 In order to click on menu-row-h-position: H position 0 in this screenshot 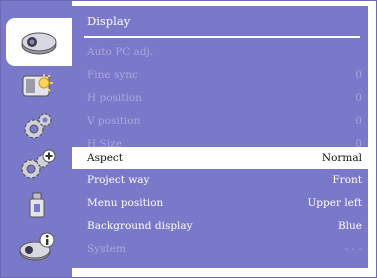, I will do `click(220, 98)`.